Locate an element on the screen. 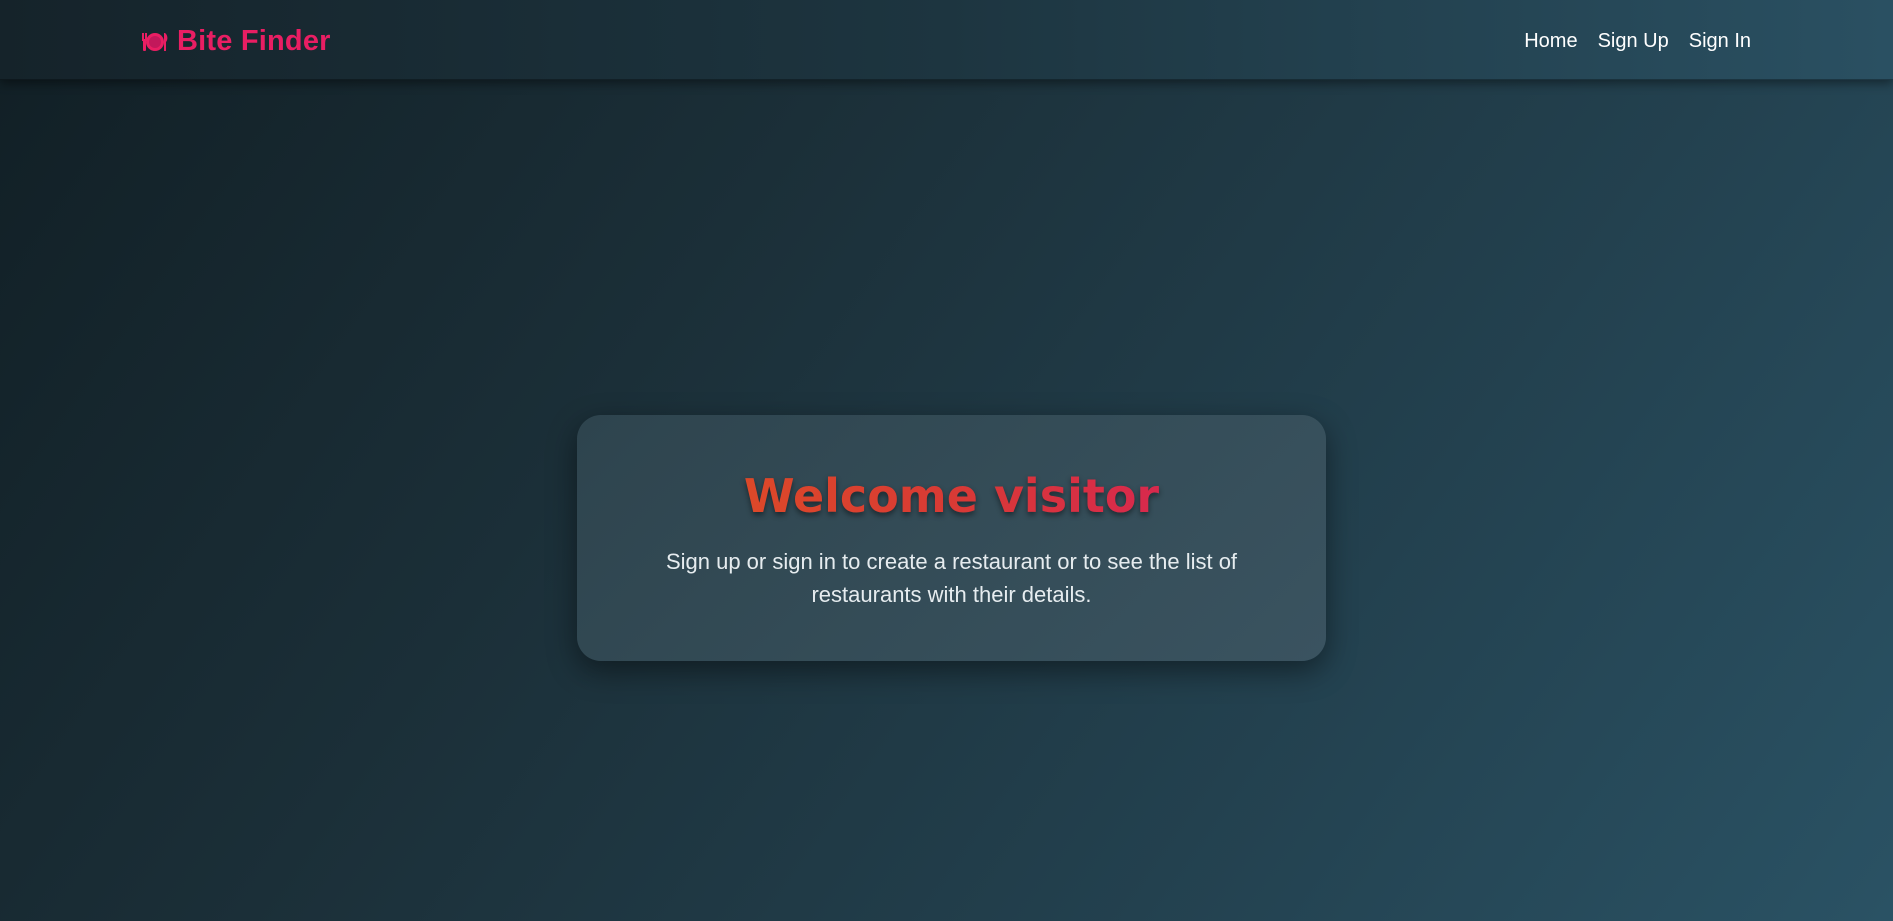 Image resolution: width=1893 pixels, height=921 pixels. plate-cutlery-icon is located at coordinates (155, 41).